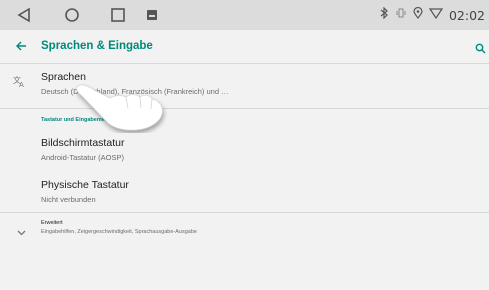 The height and width of the screenshot is (290, 489). What do you see at coordinates (122, 108) in the screenshot?
I see `pointing-hand-icon` at bounding box center [122, 108].